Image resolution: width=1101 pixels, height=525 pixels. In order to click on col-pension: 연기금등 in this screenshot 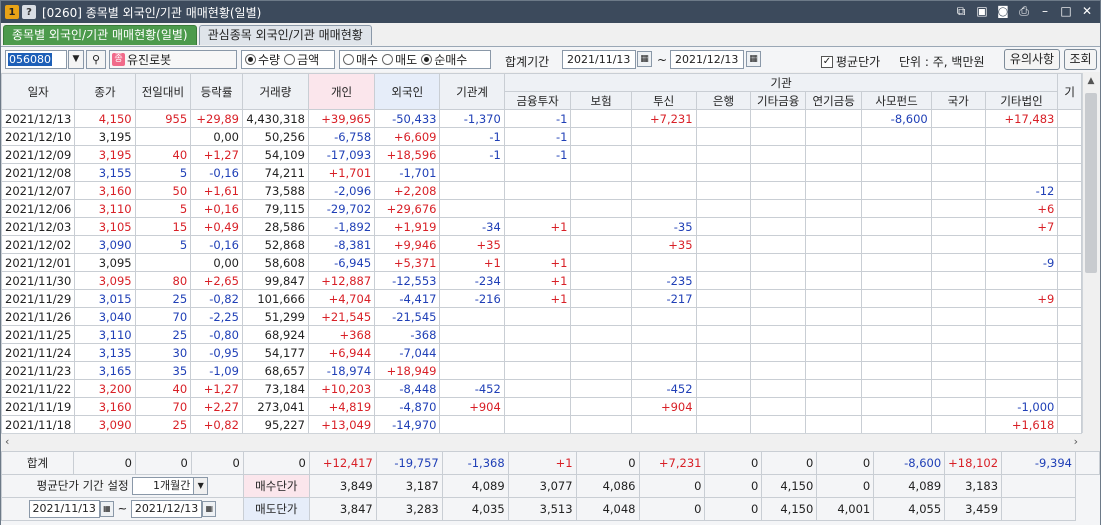, I will do `click(833, 100)`.